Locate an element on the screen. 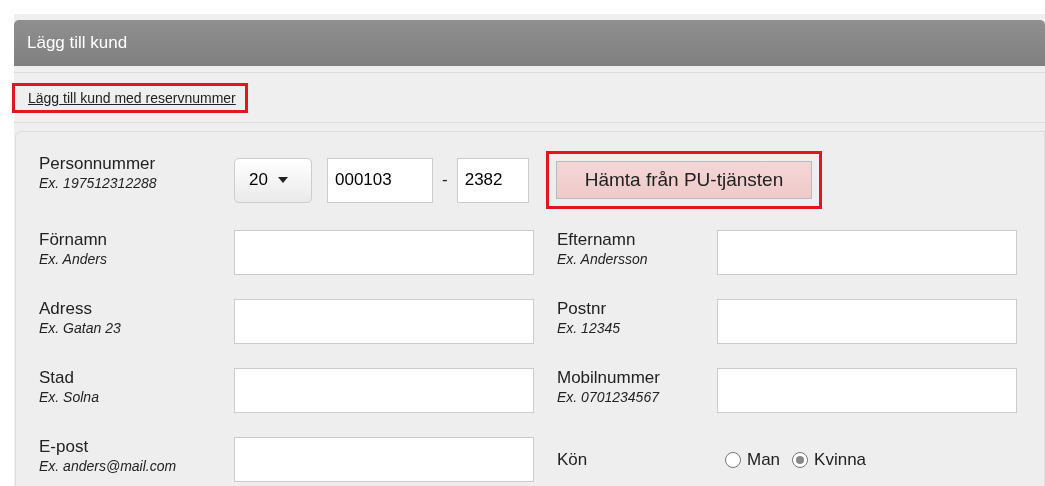  century-dropdown: 20 is located at coordinates (273, 180).